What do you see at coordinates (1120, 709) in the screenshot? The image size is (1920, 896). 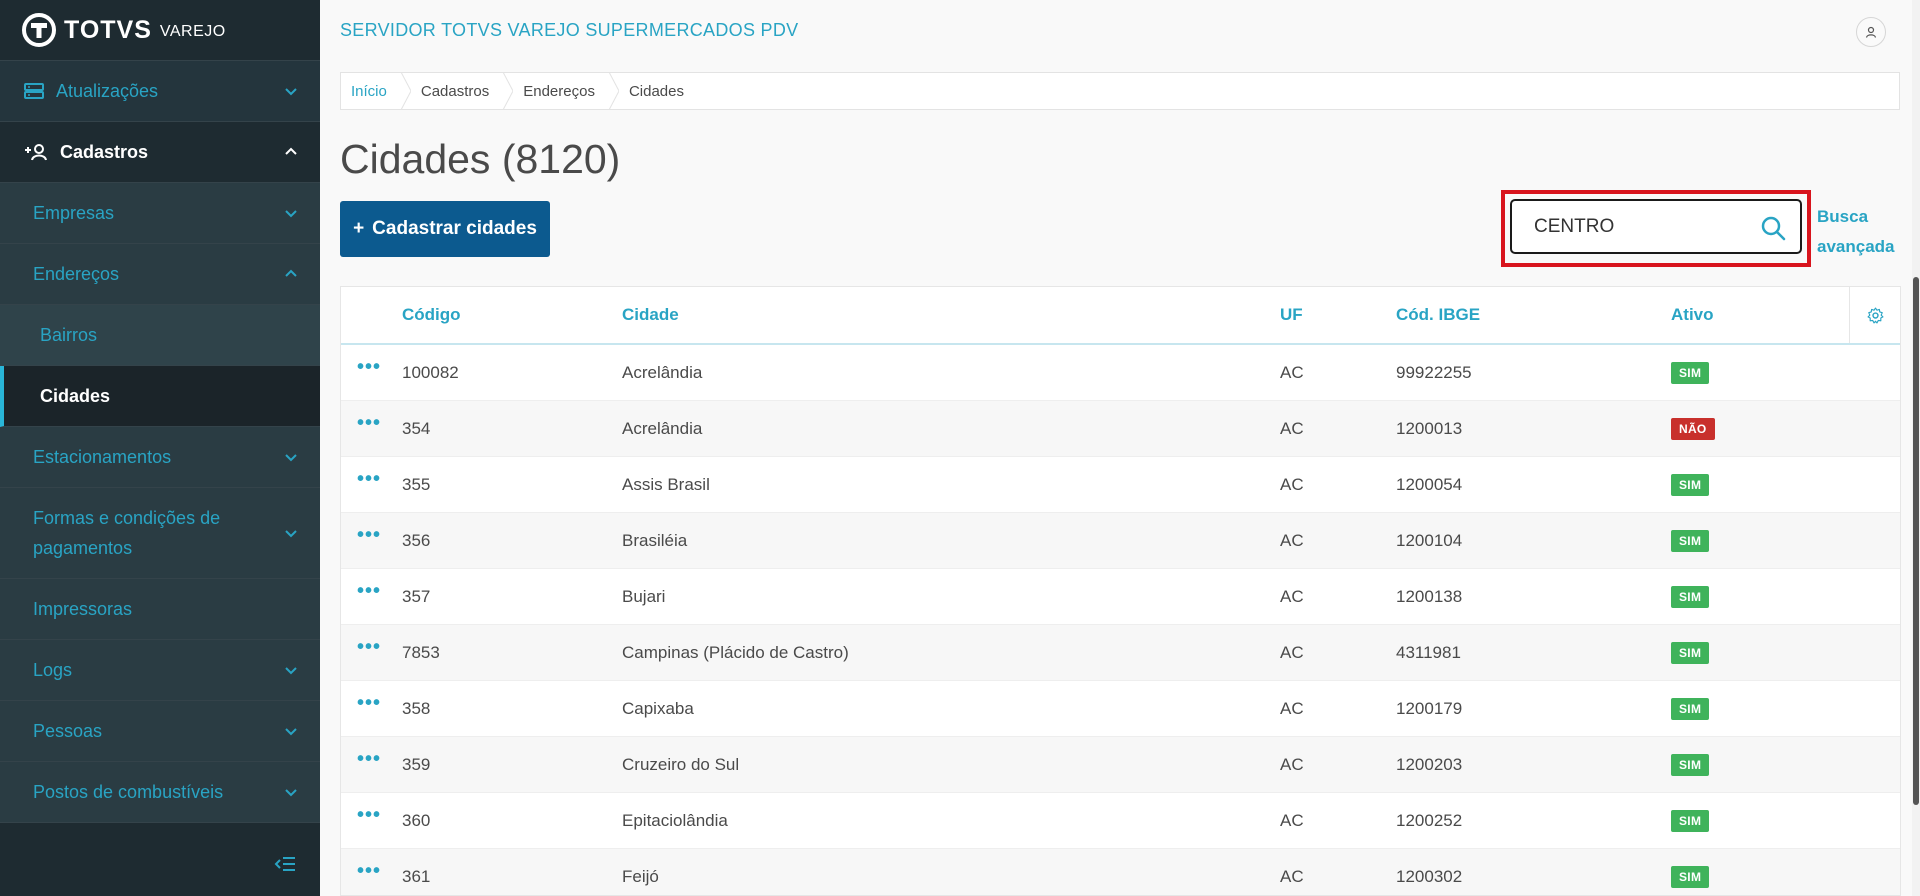 I see `table-row: ••• 358 Capixaba AC 1200179 SIM` at bounding box center [1120, 709].